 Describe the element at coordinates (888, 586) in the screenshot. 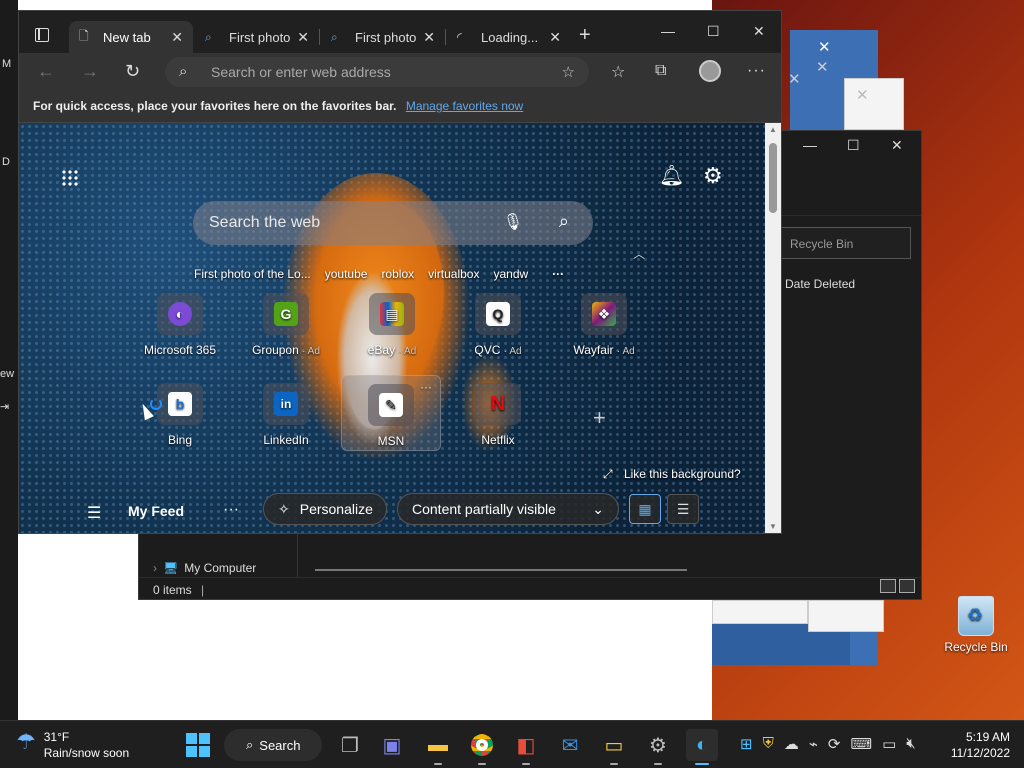

I see `details-view-button` at that location.